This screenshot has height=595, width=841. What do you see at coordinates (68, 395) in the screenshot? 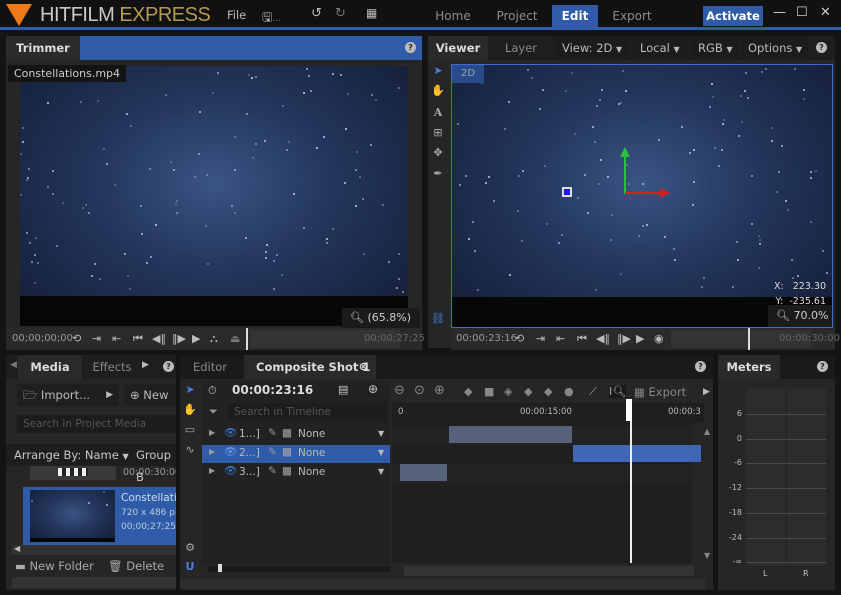
I see `import-button: 🗁 Import... ▶` at bounding box center [68, 395].